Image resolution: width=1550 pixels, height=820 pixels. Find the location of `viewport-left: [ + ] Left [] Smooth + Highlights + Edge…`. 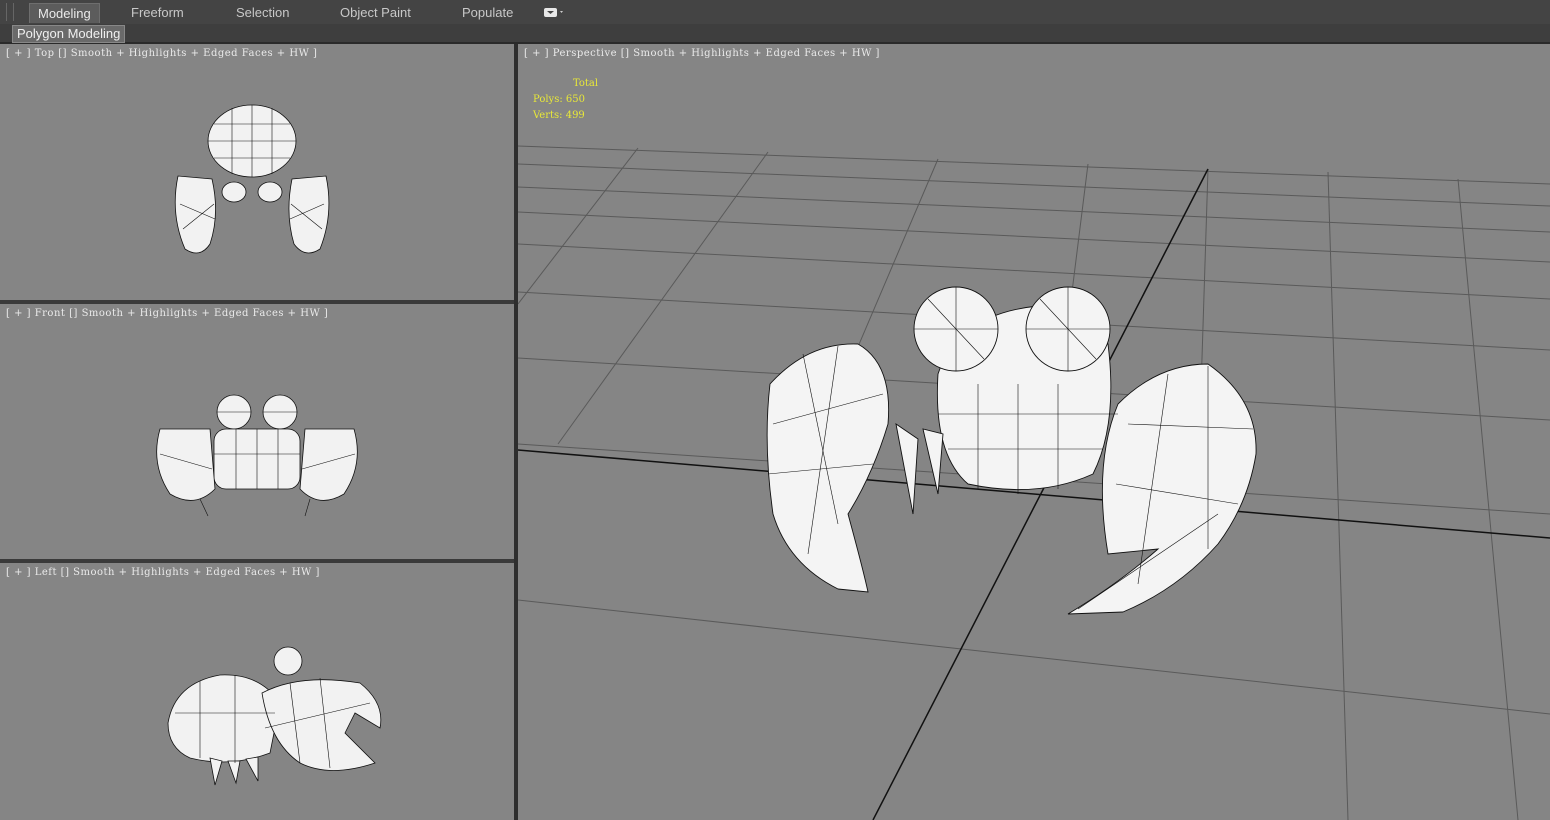

viewport-left: [ + ] Left [] Smooth + Highlights + Edge… is located at coordinates (257, 691).